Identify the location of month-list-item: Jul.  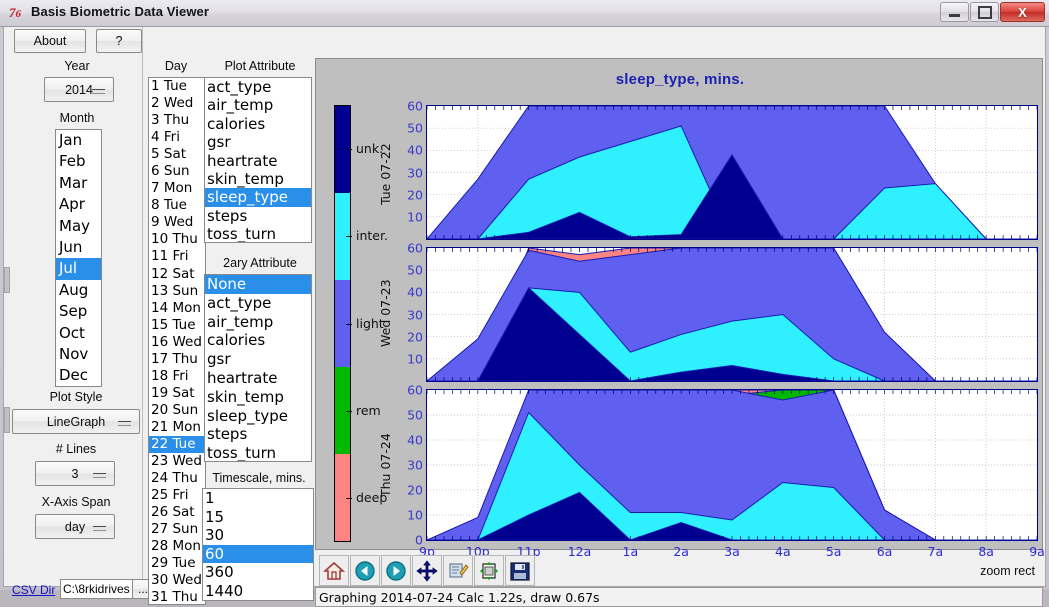
(78, 269).